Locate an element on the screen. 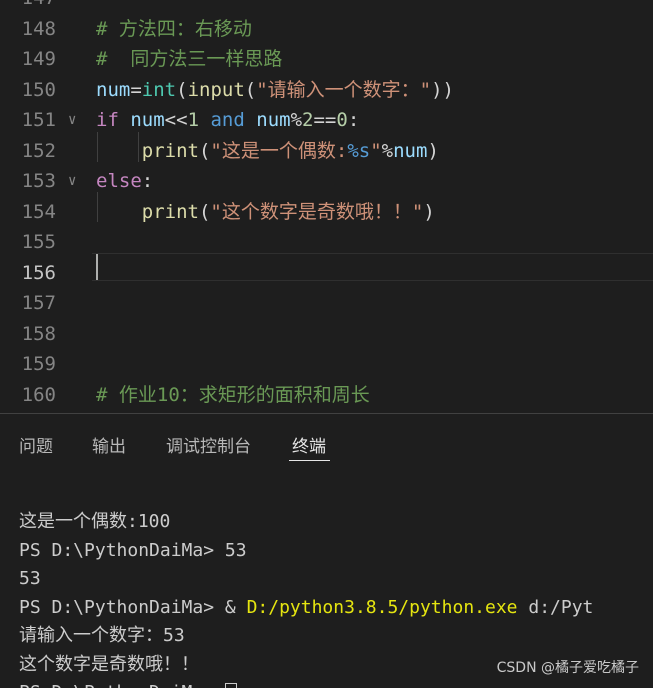 The height and width of the screenshot is (688, 653). terminal-line: 请输入一个数字：53 is located at coordinates (102, 636).